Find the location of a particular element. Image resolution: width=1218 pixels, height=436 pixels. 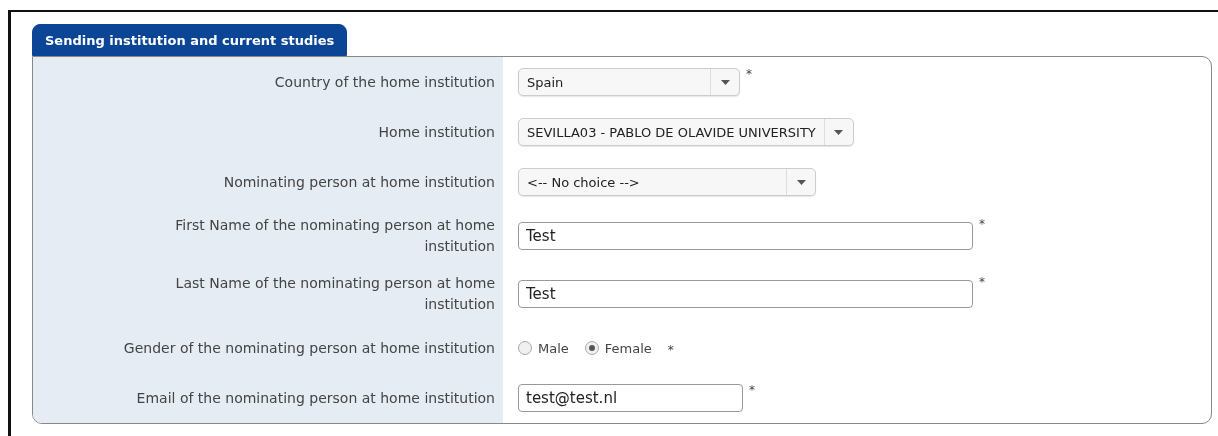

field-label: Nominating person at home institution is located at coordinates (268, 182).